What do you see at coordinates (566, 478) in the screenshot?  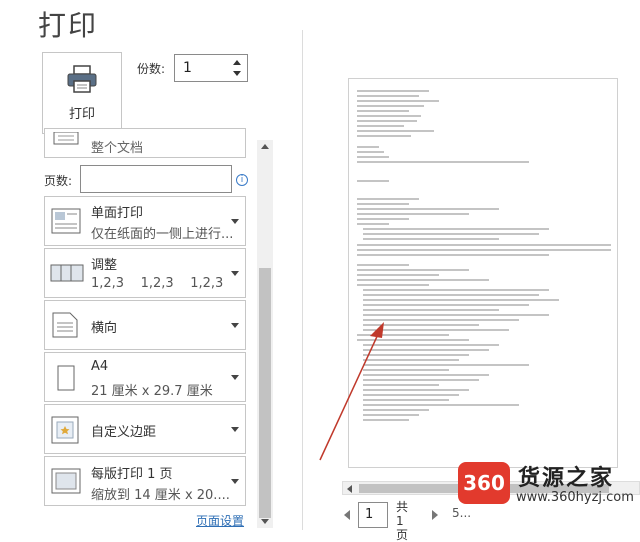 I see `brand-name: 货源之家` at bounding box center [566, 478].